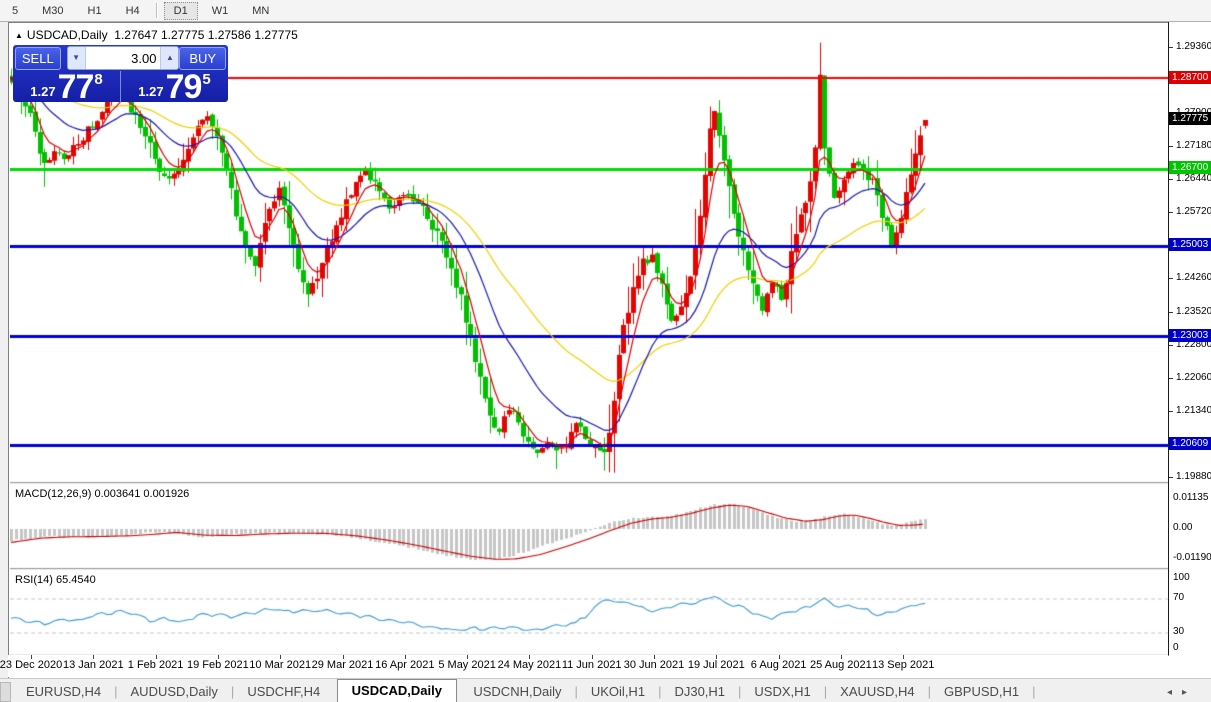 The image size is (1211, 702). Describe the element at coordinates (699, 691) in the screenshot. I see `chart-tab-dj30: DJ30,H1` at that location.